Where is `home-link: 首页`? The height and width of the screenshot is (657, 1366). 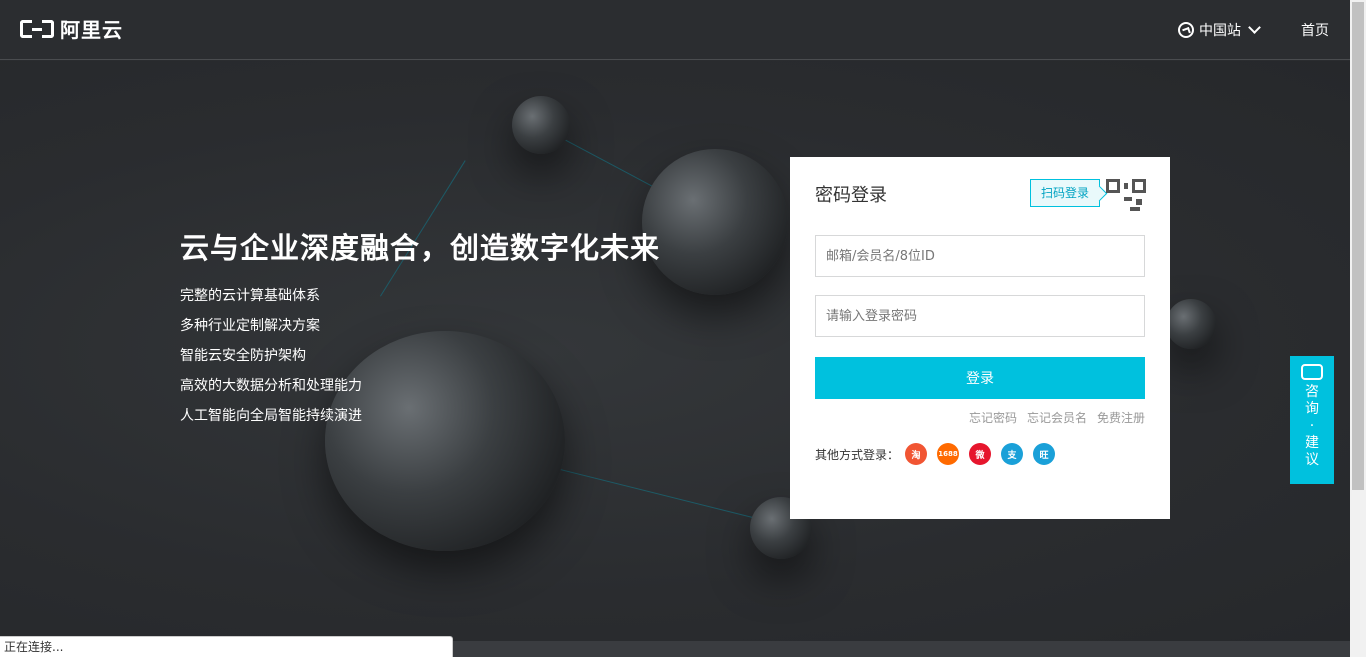 home-link: 首页 is located at coordinates (1315, 30).